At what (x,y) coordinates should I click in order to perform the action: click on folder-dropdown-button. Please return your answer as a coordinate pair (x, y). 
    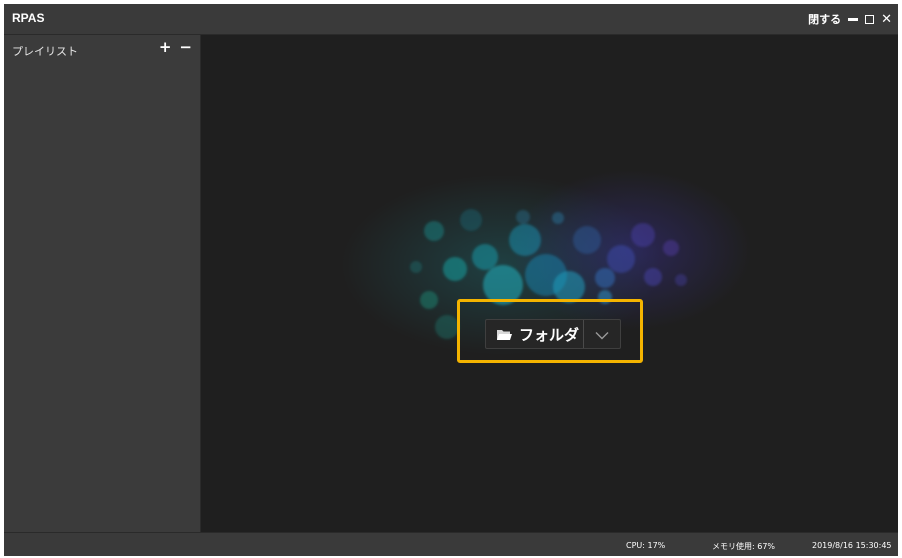
    Looking at the image, I should click on (602, 334).